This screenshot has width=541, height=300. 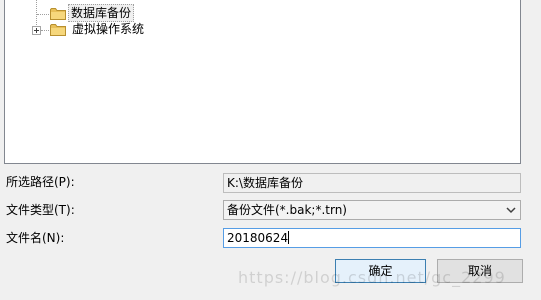 What do you see at coordinates (372, 277) in the screenshot?
I see `watermark: https://blog.csdn.net/gc_2299` at bounding box center [372, 277].